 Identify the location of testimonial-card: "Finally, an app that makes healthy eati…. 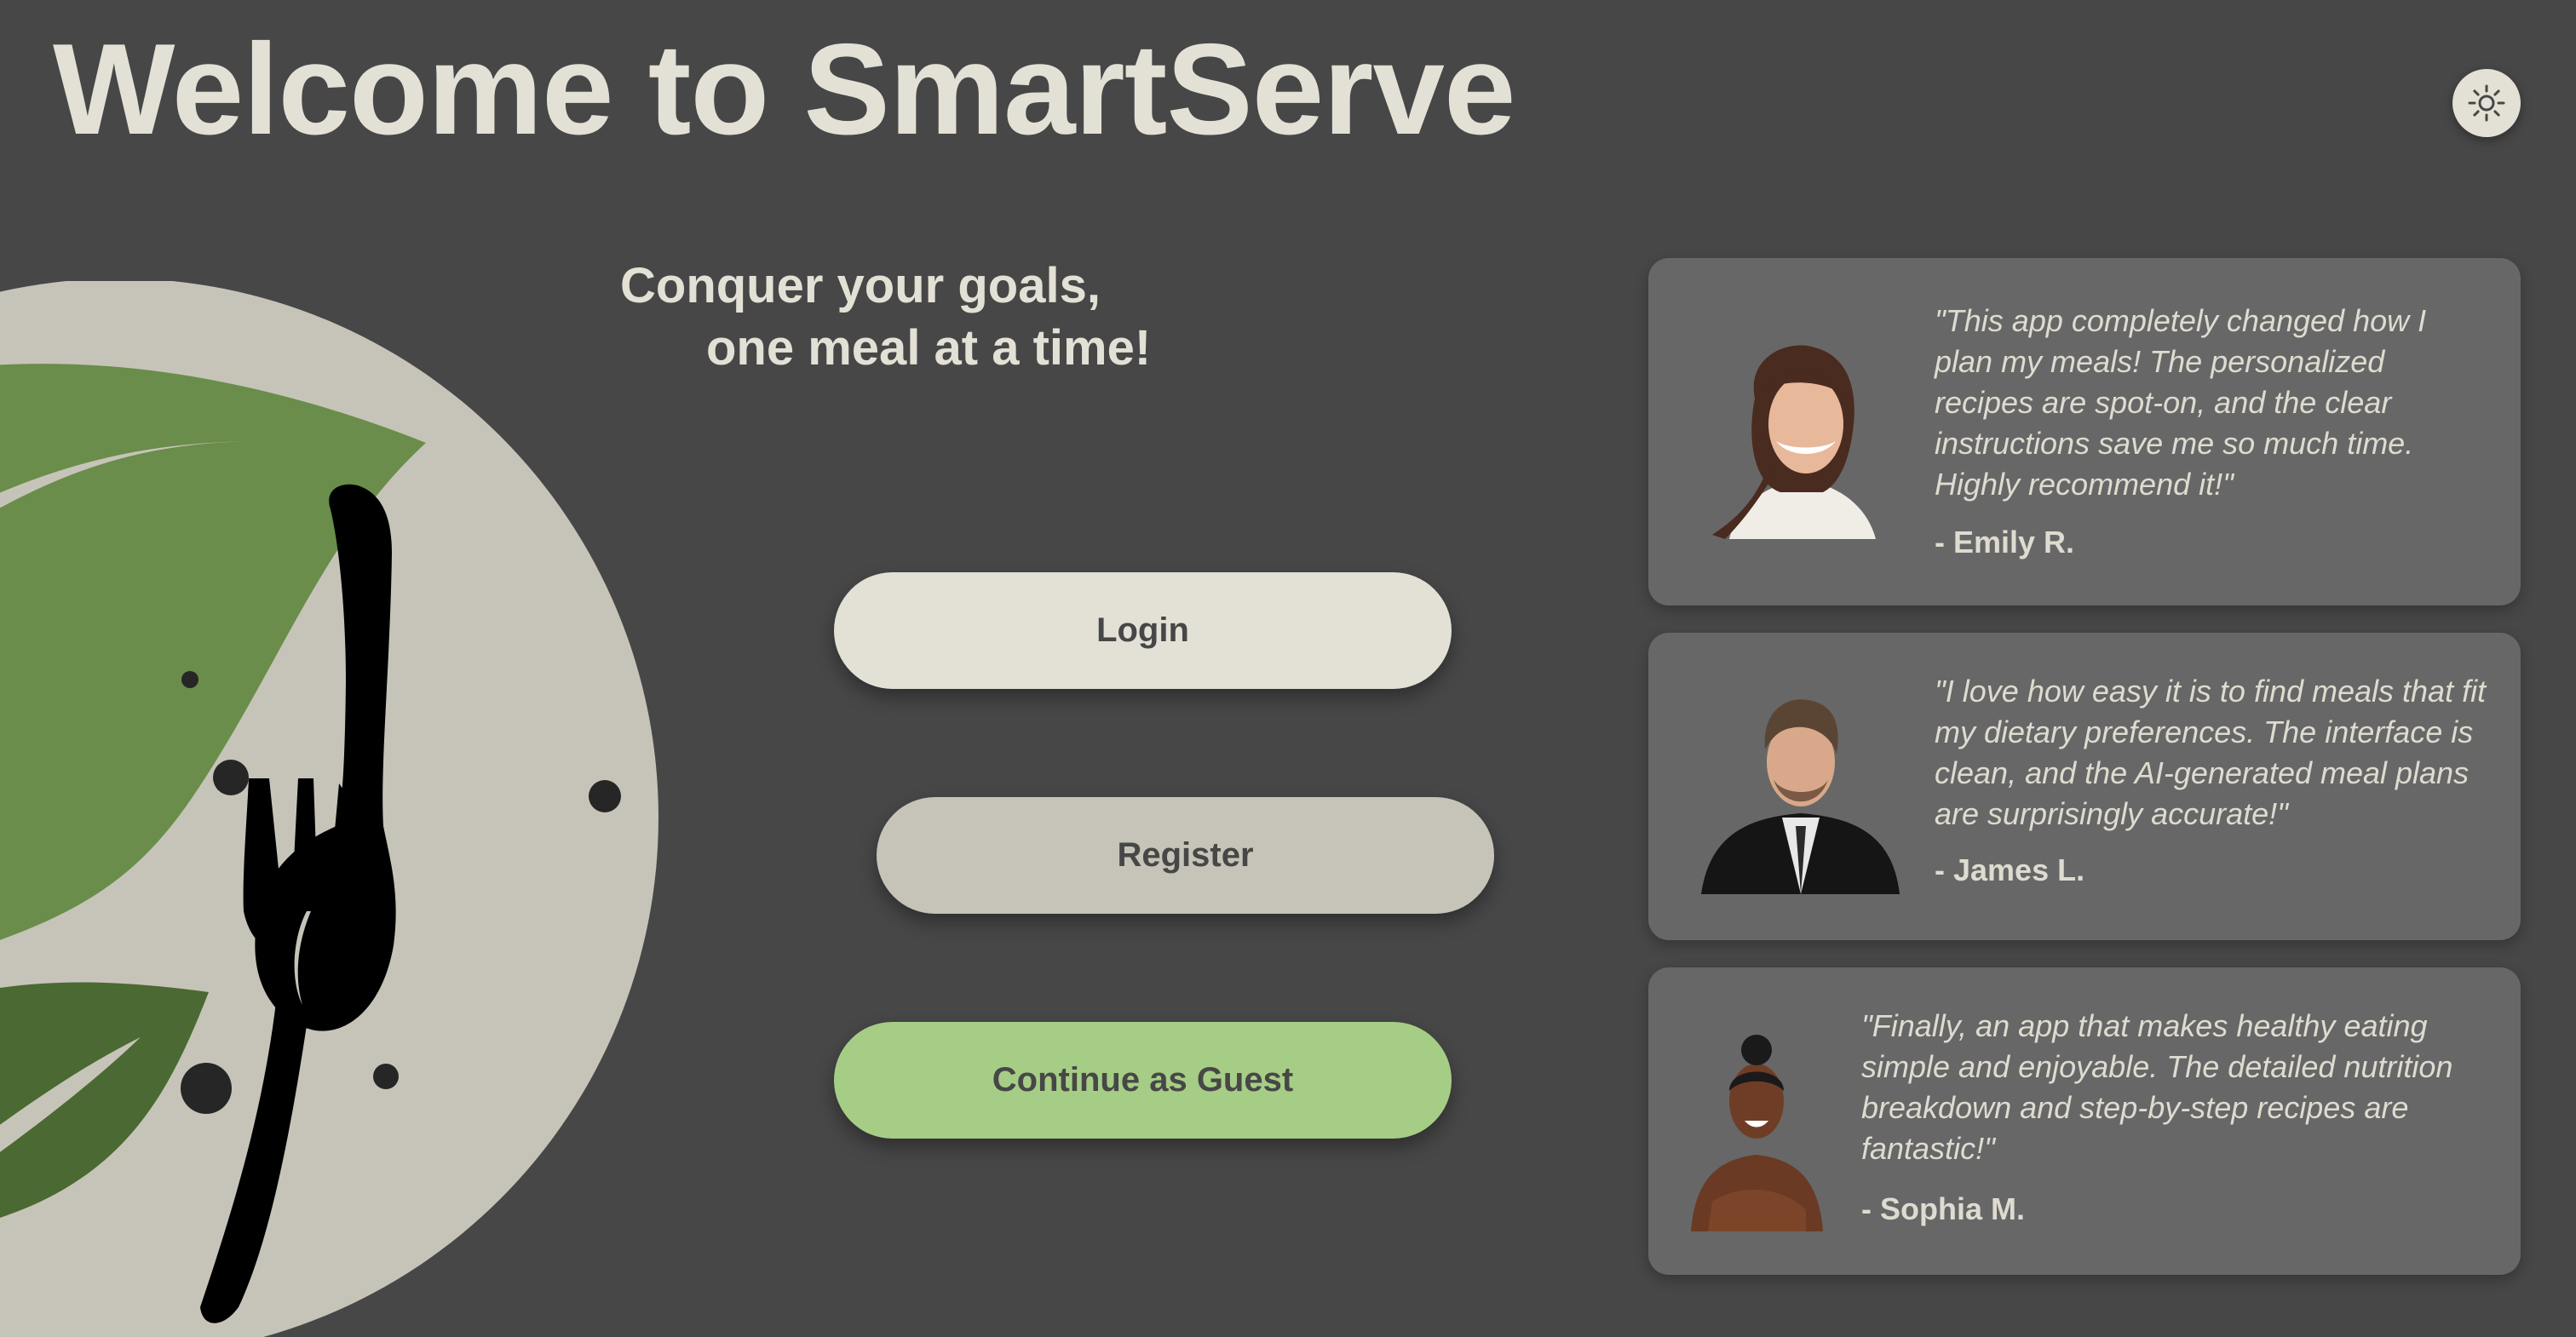
(2084, 1121).